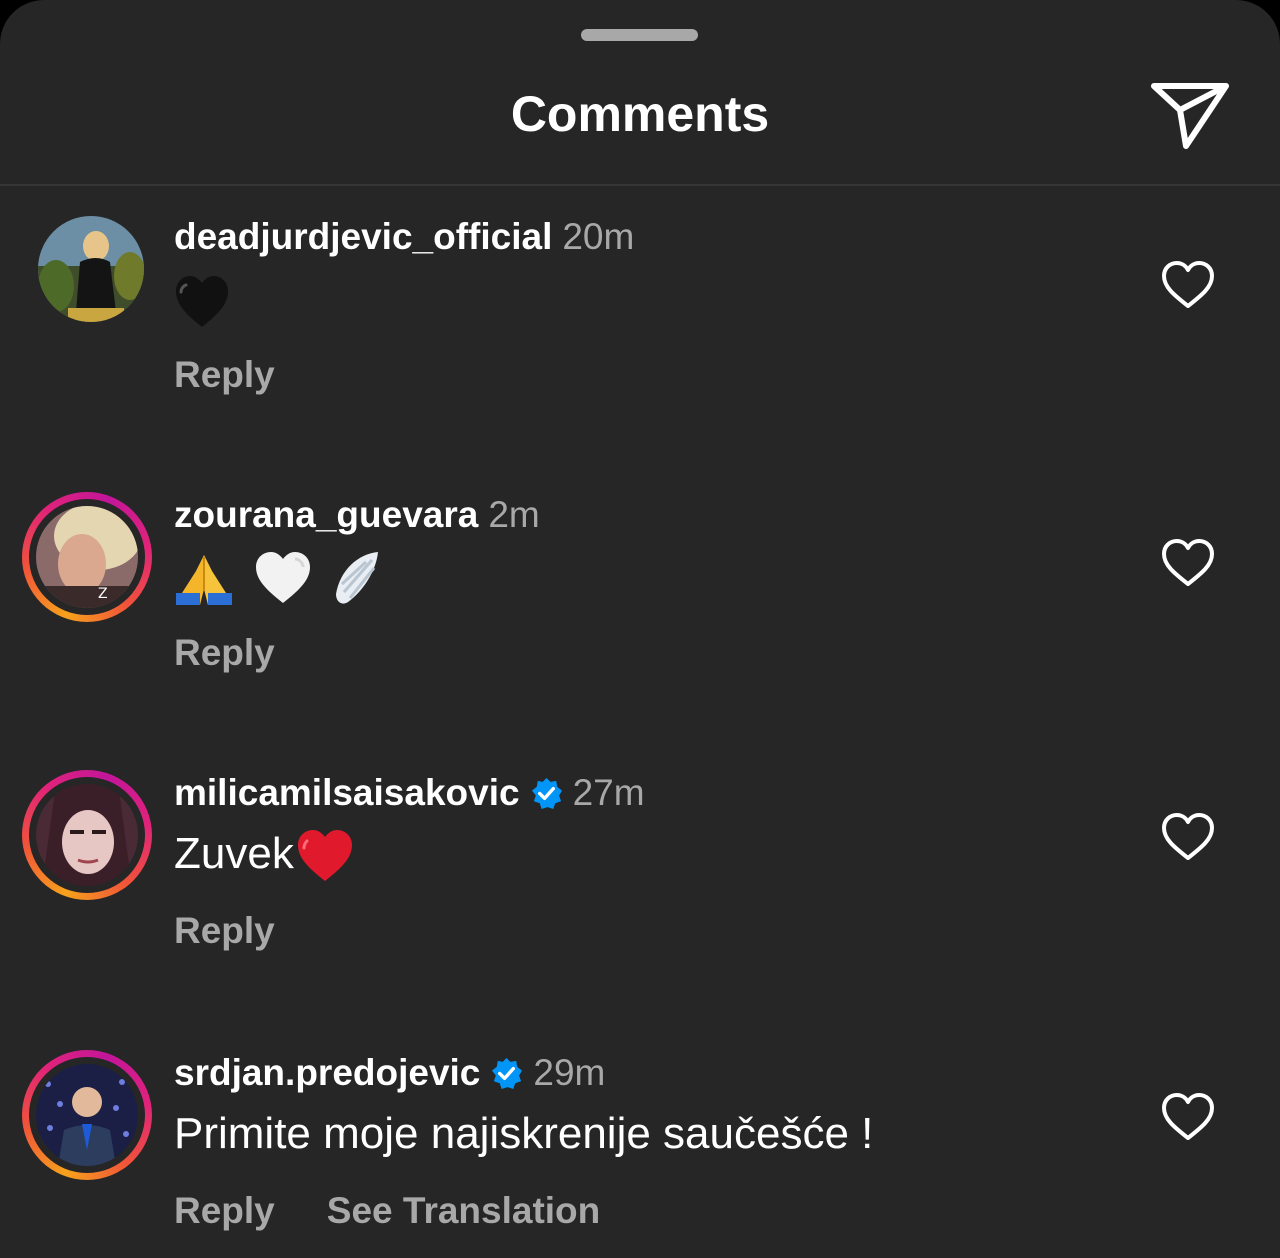 This screenshot has width=1280, height=1258. Describe the element at coordinates (608, 792) in the screenshot. I see `comment-time: 27m` at that location.